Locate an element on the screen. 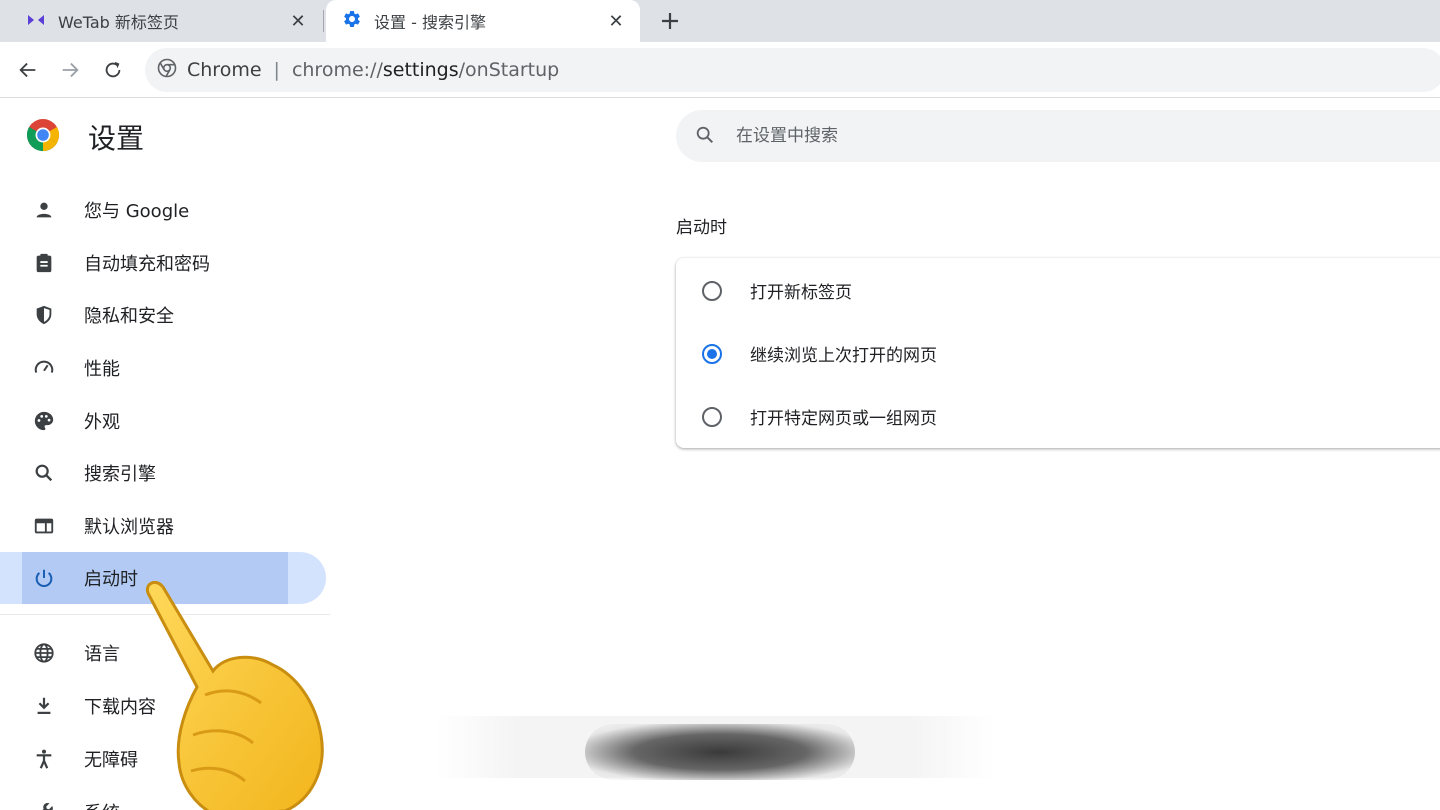  download-icon is located at coordinates (44, 706).